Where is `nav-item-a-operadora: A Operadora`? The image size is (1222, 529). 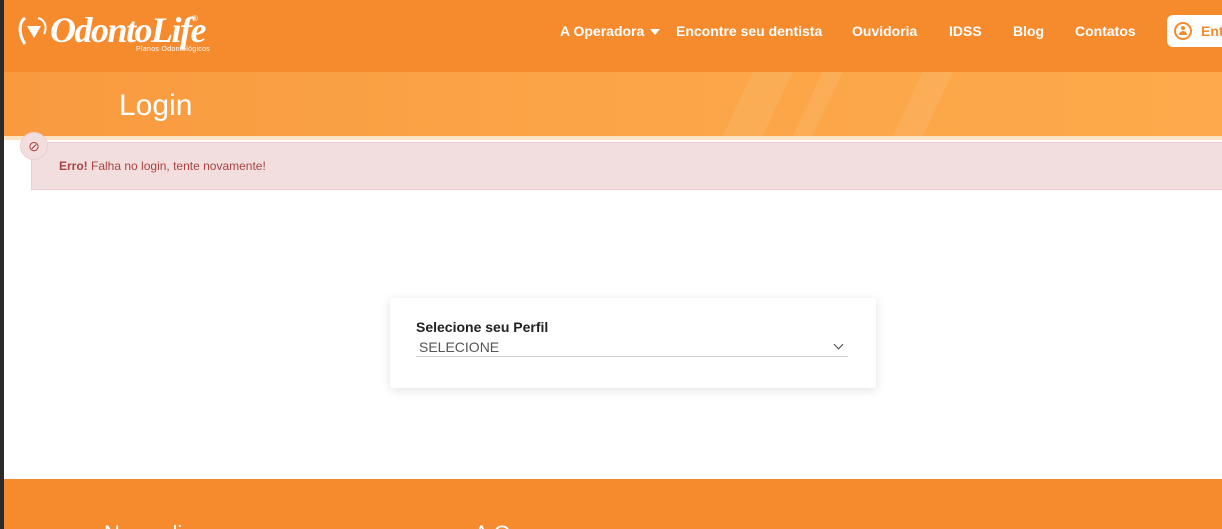 nav-item-a-operadora: A Operadora is located at coordinates (610, 31).